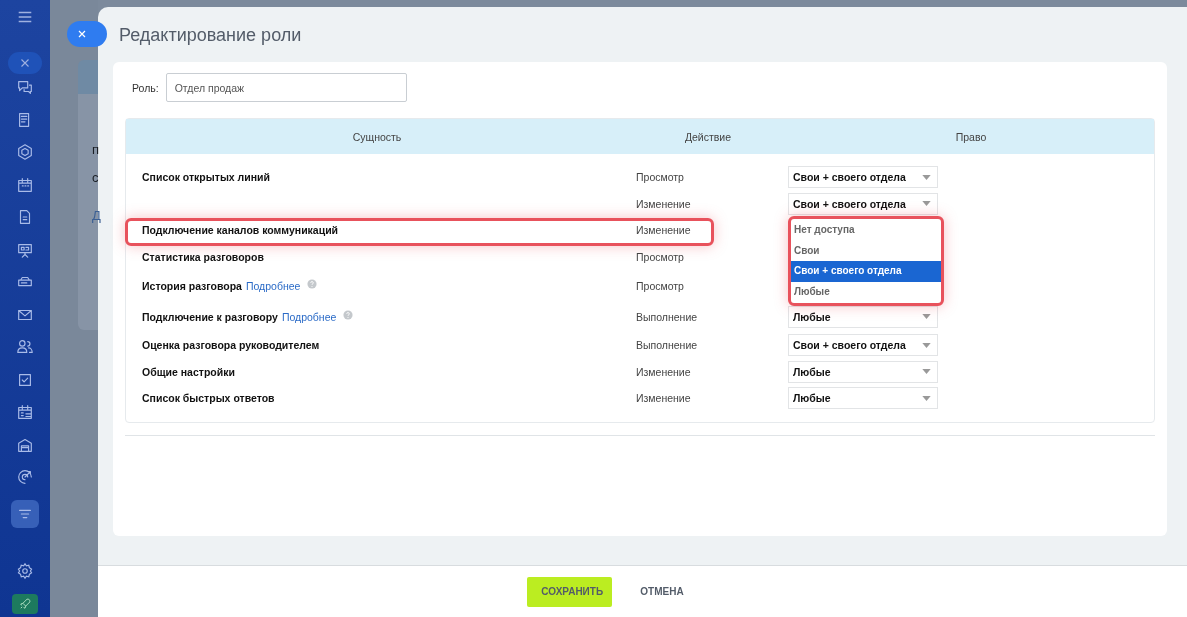  I want to click on panel-title: Редактирование роли, so click(210, 35).